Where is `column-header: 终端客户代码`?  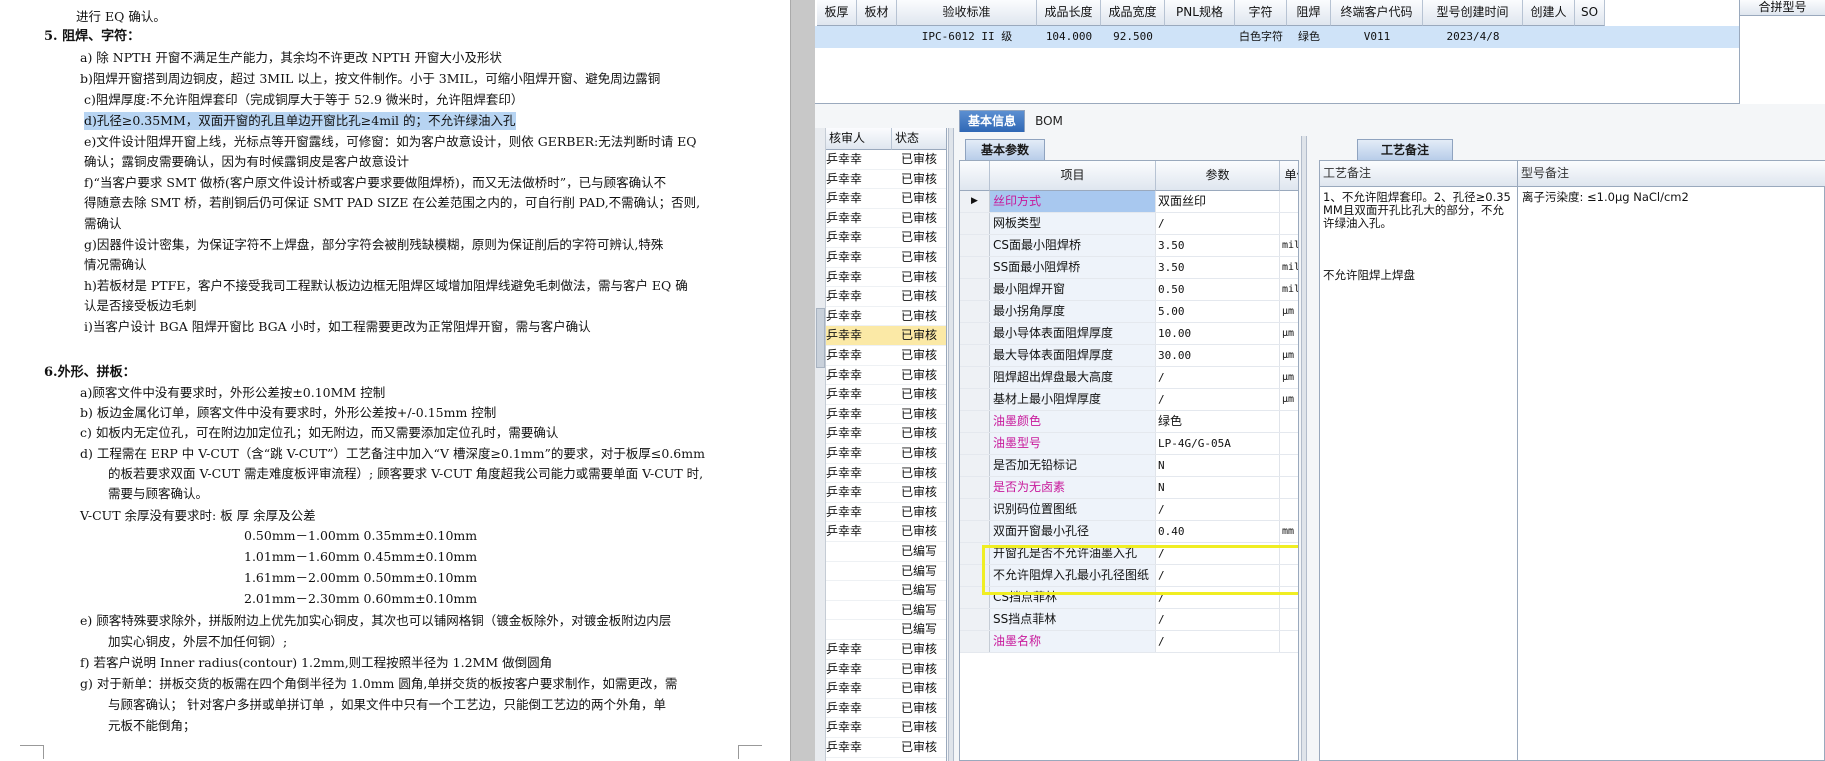 column-header: 终端客户代码 is located at coordinates (1377, 13).